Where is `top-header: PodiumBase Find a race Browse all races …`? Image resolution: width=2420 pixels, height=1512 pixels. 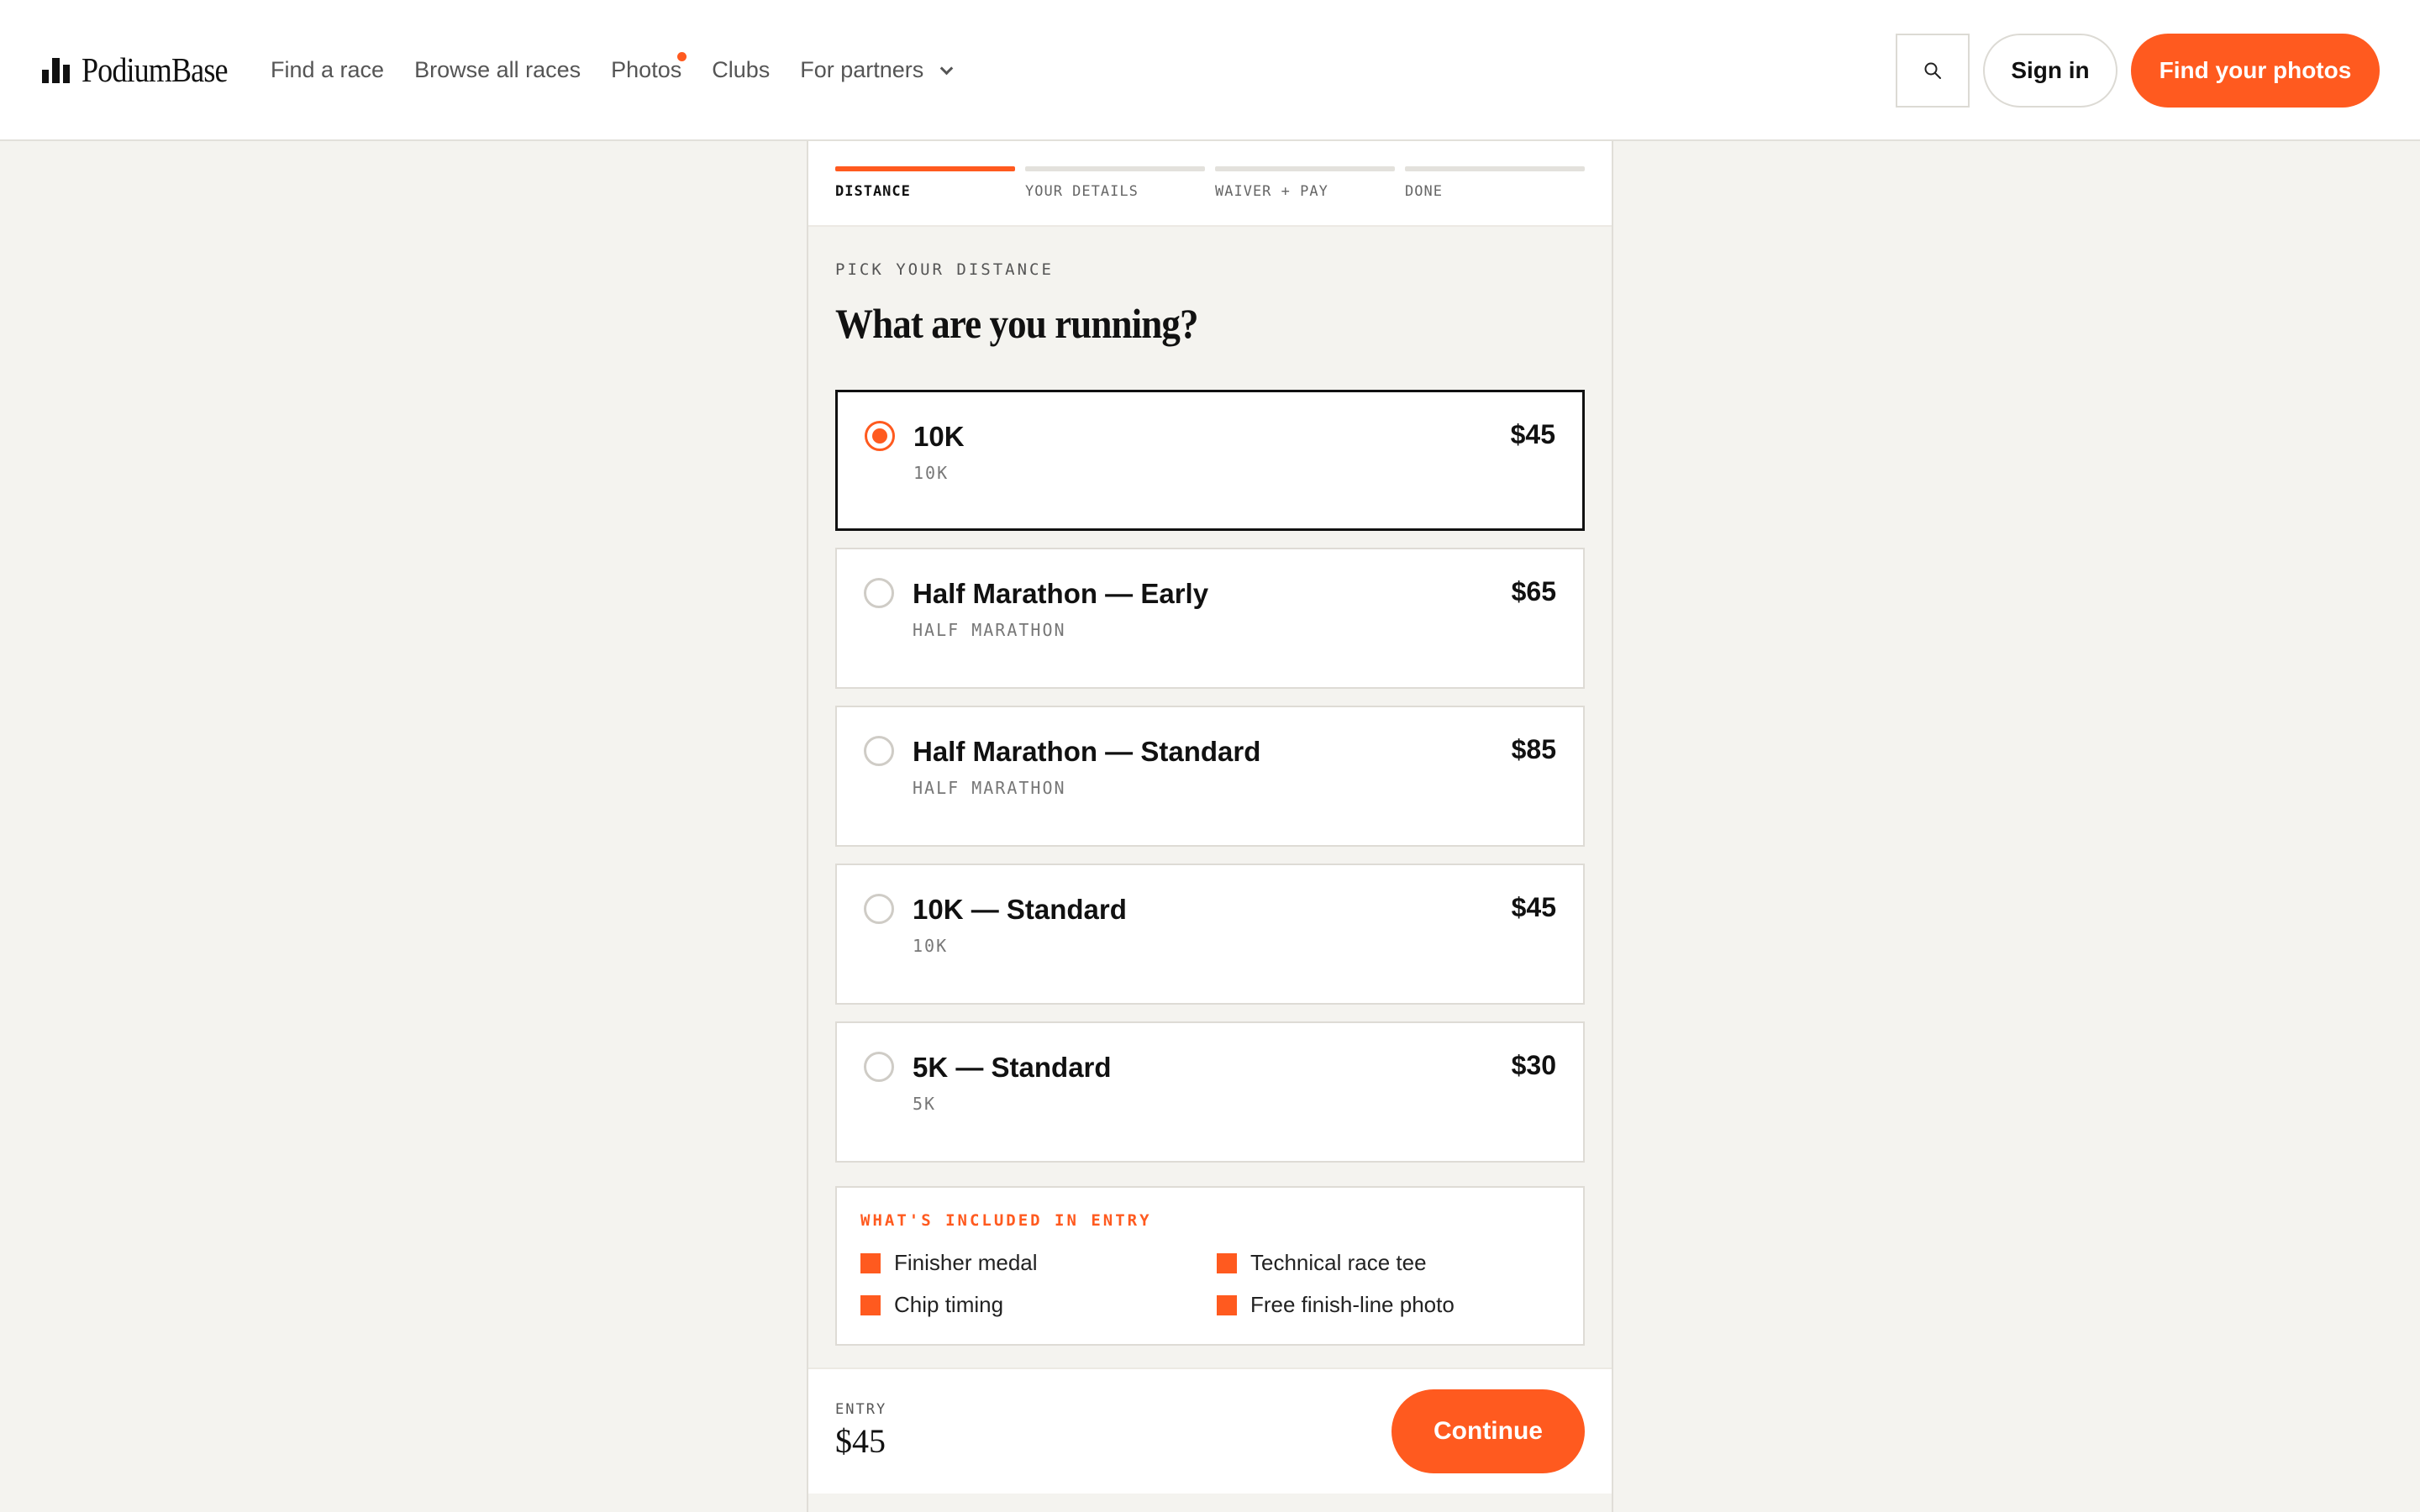
top-header: PodiumBase Find a race Browse all races … is located at coordinates (1210, 70).